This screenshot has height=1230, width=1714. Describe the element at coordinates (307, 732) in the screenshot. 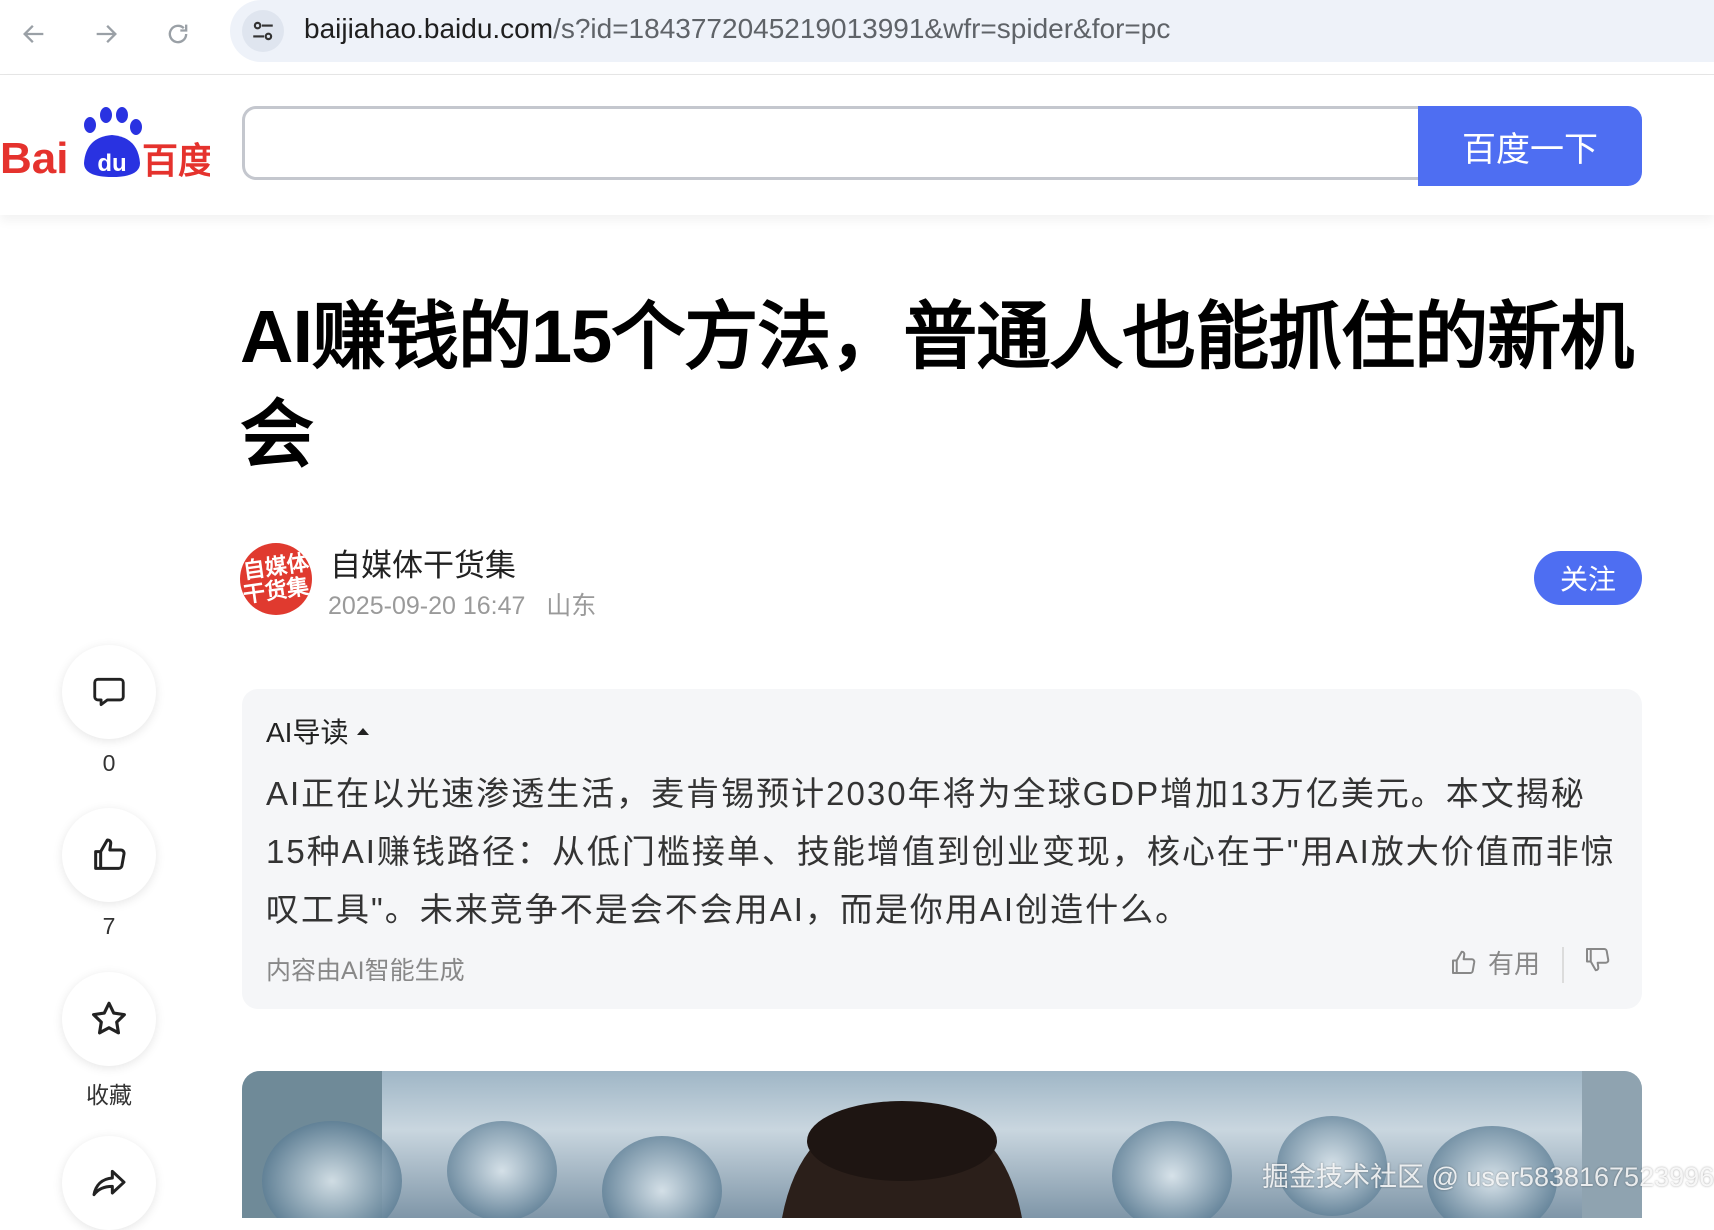

I see `ai-summary-heading: AI导读` at that location.